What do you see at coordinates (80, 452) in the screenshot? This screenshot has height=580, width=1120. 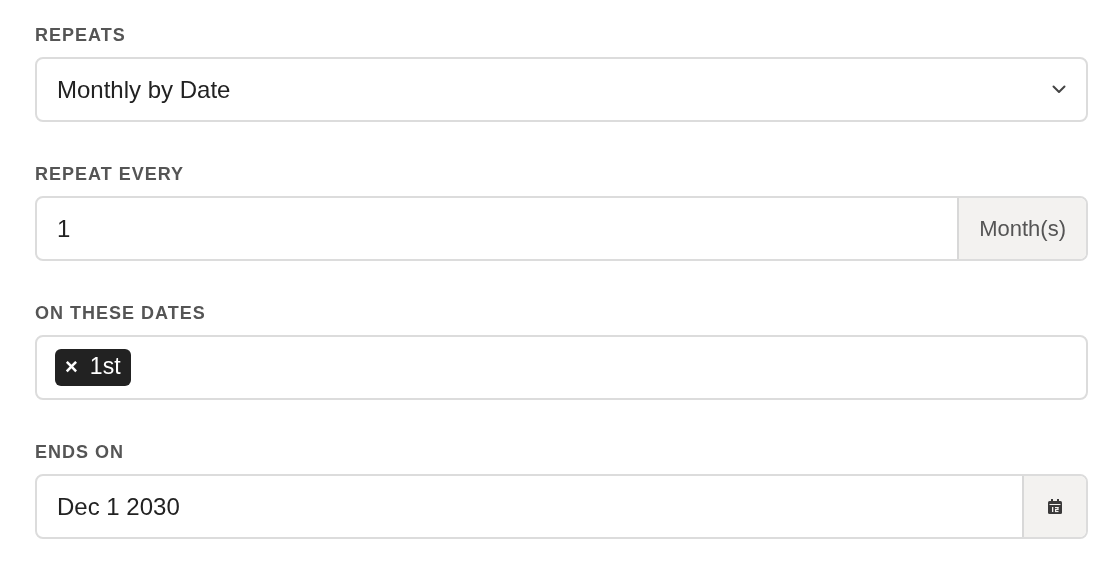 I see `field-label: ENDS ON` at bounding box center [80, 452].